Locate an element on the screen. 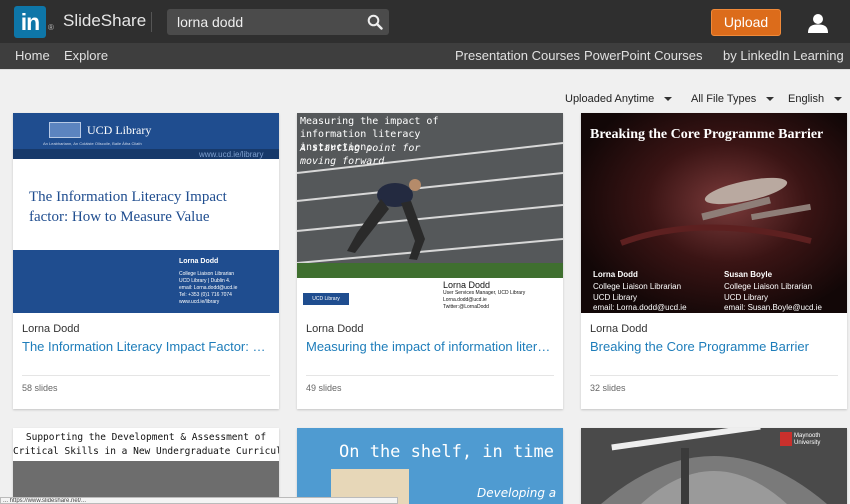  thumb-detail: Tel: +353 (0)1 716 7074 is located at coordinates (205, 295).